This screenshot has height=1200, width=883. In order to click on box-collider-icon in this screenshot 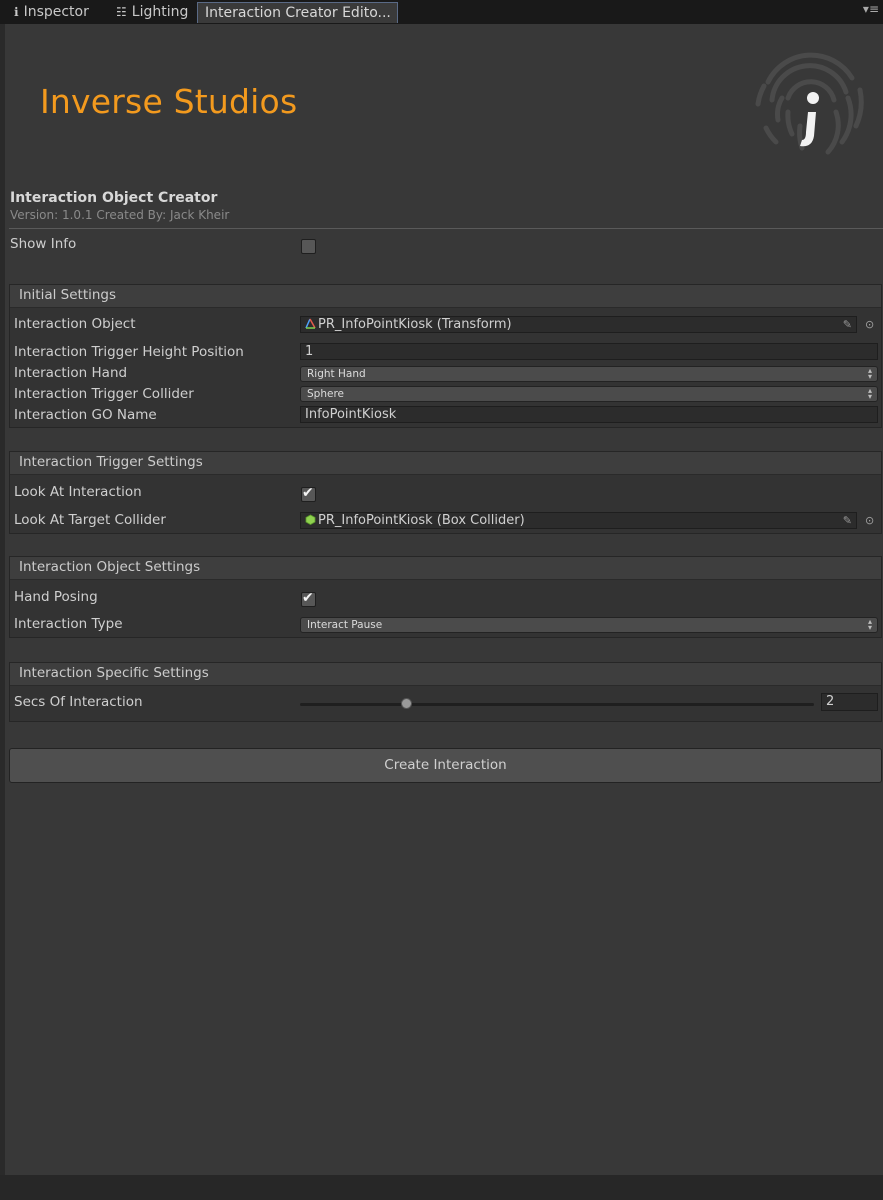, I will do `click(310, 519)`.